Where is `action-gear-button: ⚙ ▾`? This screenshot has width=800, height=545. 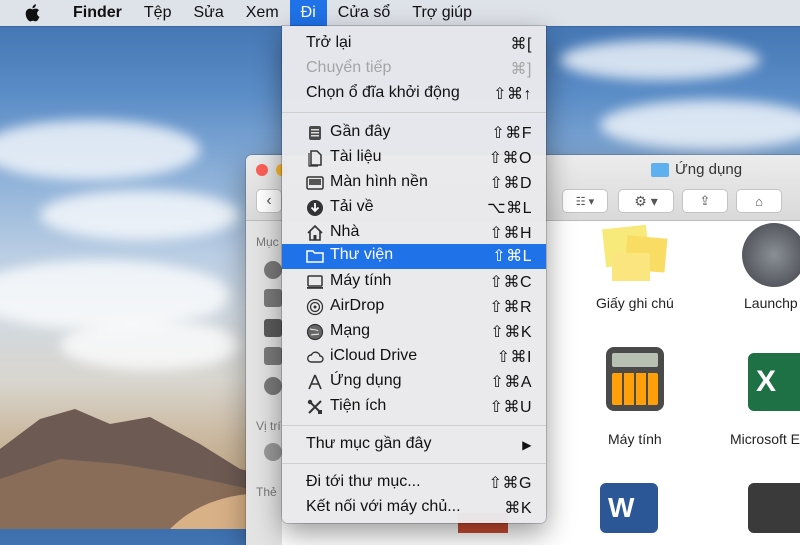
action-gear-button: ⚙ ▾ is located at coordinates (646, 201).